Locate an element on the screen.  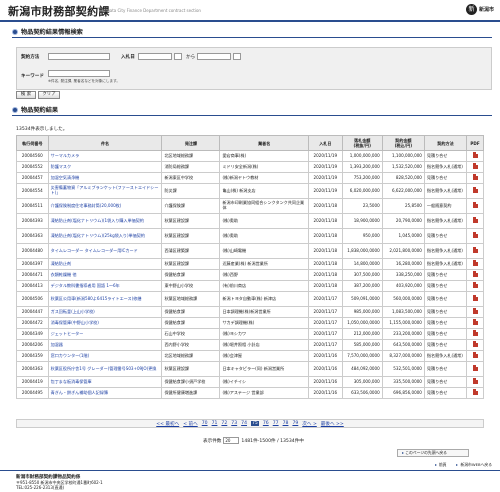
pager-page: 73 is located at coordinates (234, 423).